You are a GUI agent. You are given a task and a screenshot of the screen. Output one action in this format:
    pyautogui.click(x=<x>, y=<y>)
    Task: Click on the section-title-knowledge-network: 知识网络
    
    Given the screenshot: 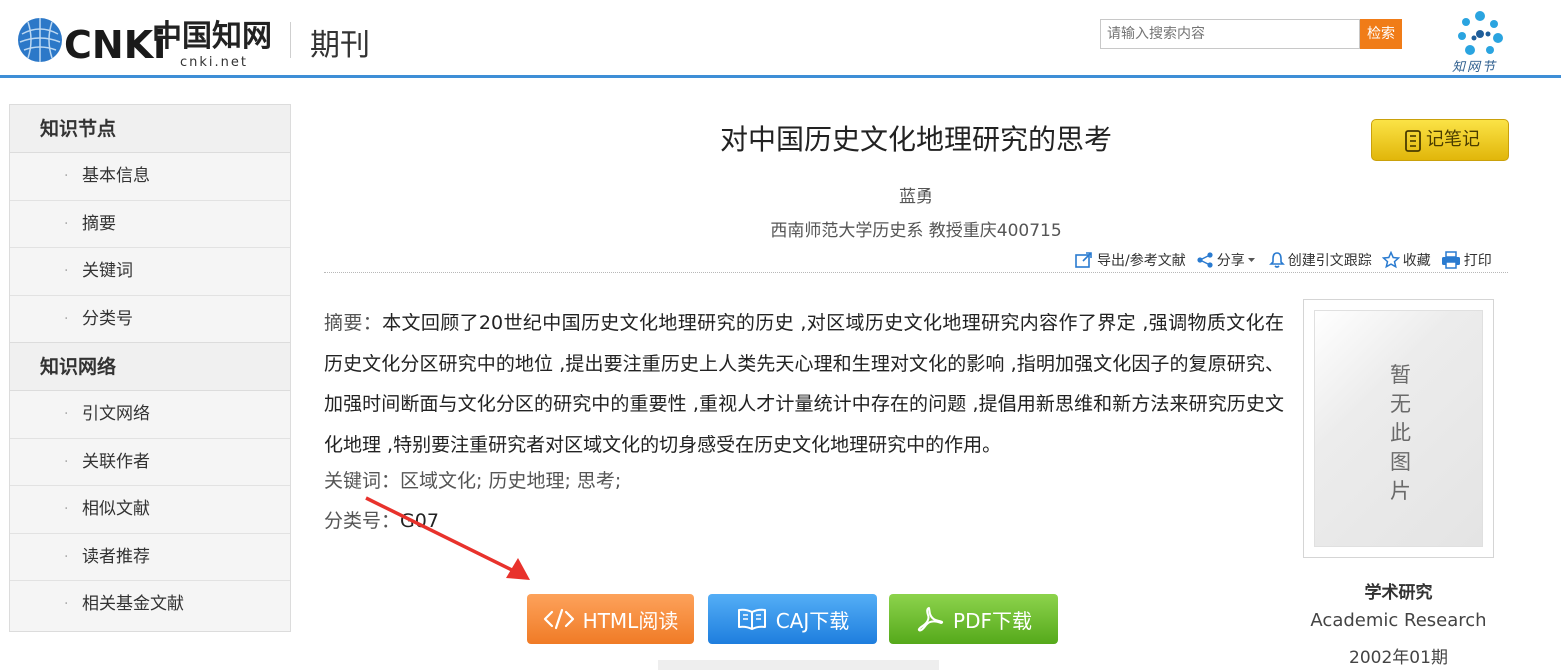 What is the action you would take?
    pyautogui.click(x=150, y=367)
    